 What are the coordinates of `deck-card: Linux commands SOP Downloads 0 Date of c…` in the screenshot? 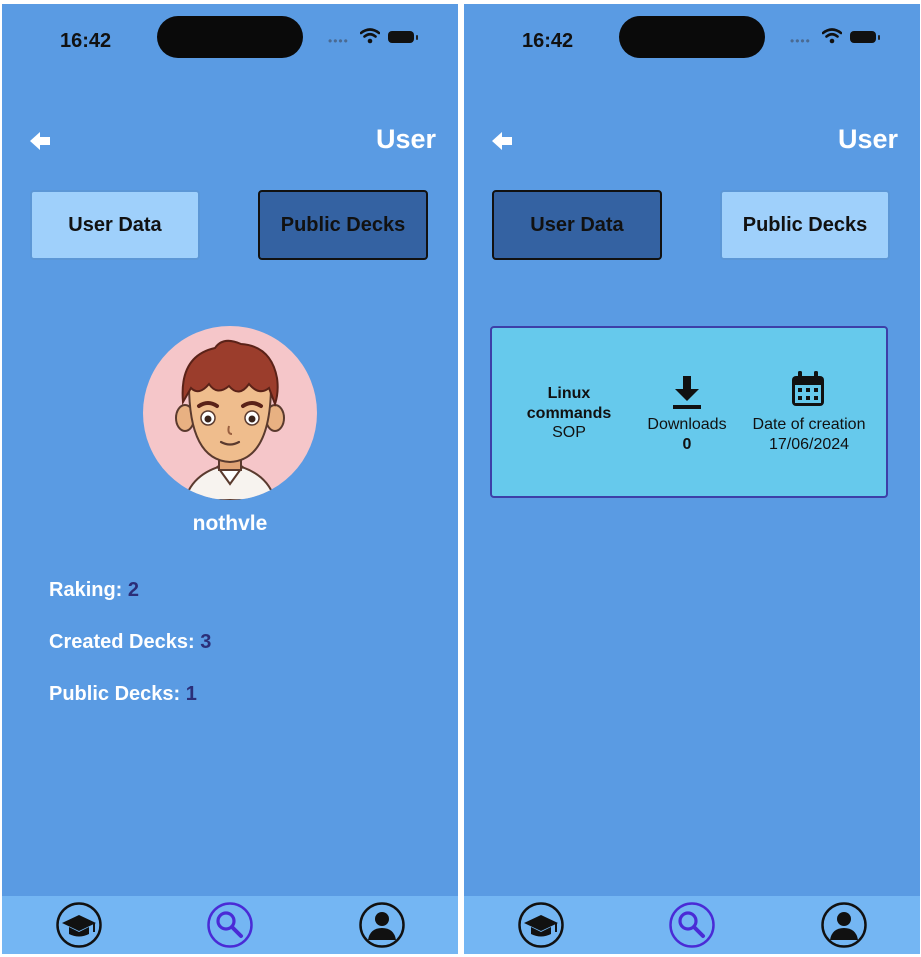 It's located at (689, 412).